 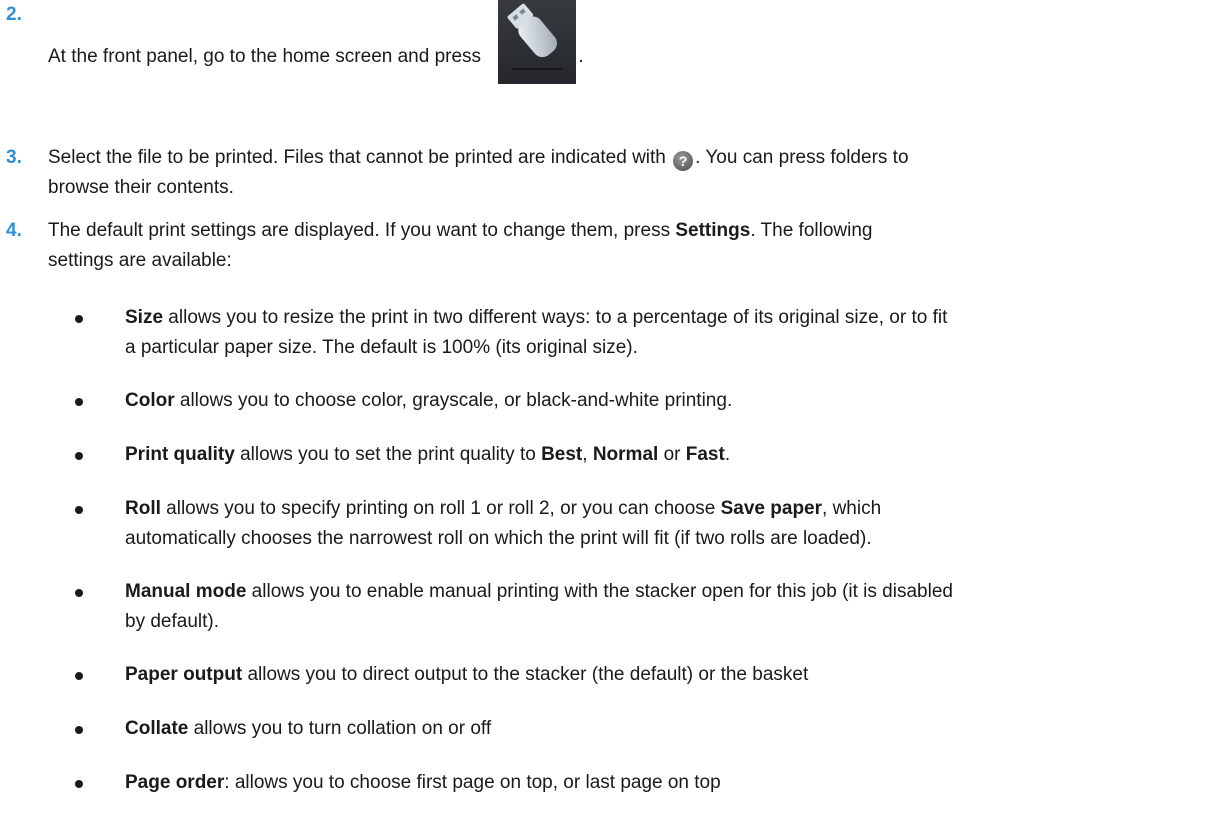 What do you see at coordinates (683, 161) in the screenshot?
I see `help-icon: ?` at bounding box center [683, 161].